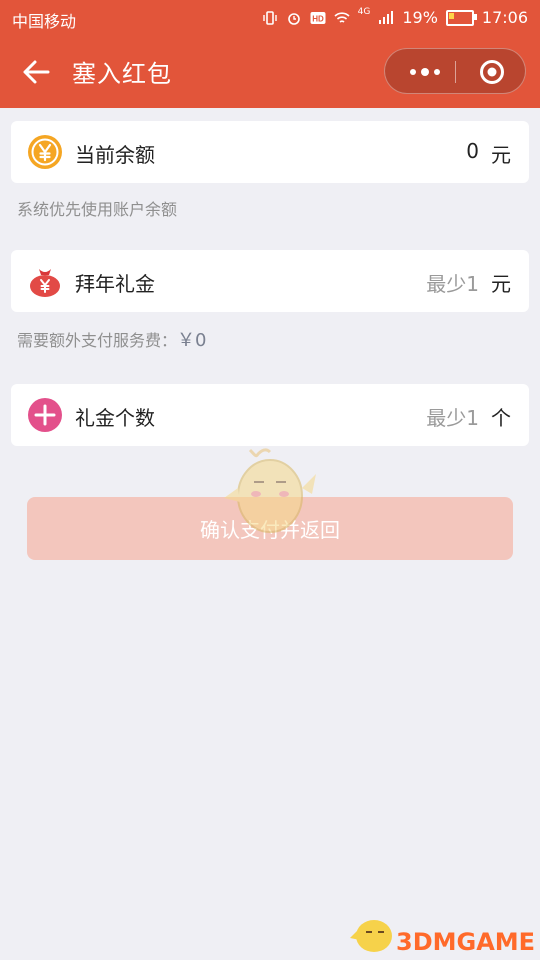 The width and height of the screenshot is (540, 960). Describe the element at coordinates (45, 152) in the screenshot. I see `yen-coin-icon` at that location.